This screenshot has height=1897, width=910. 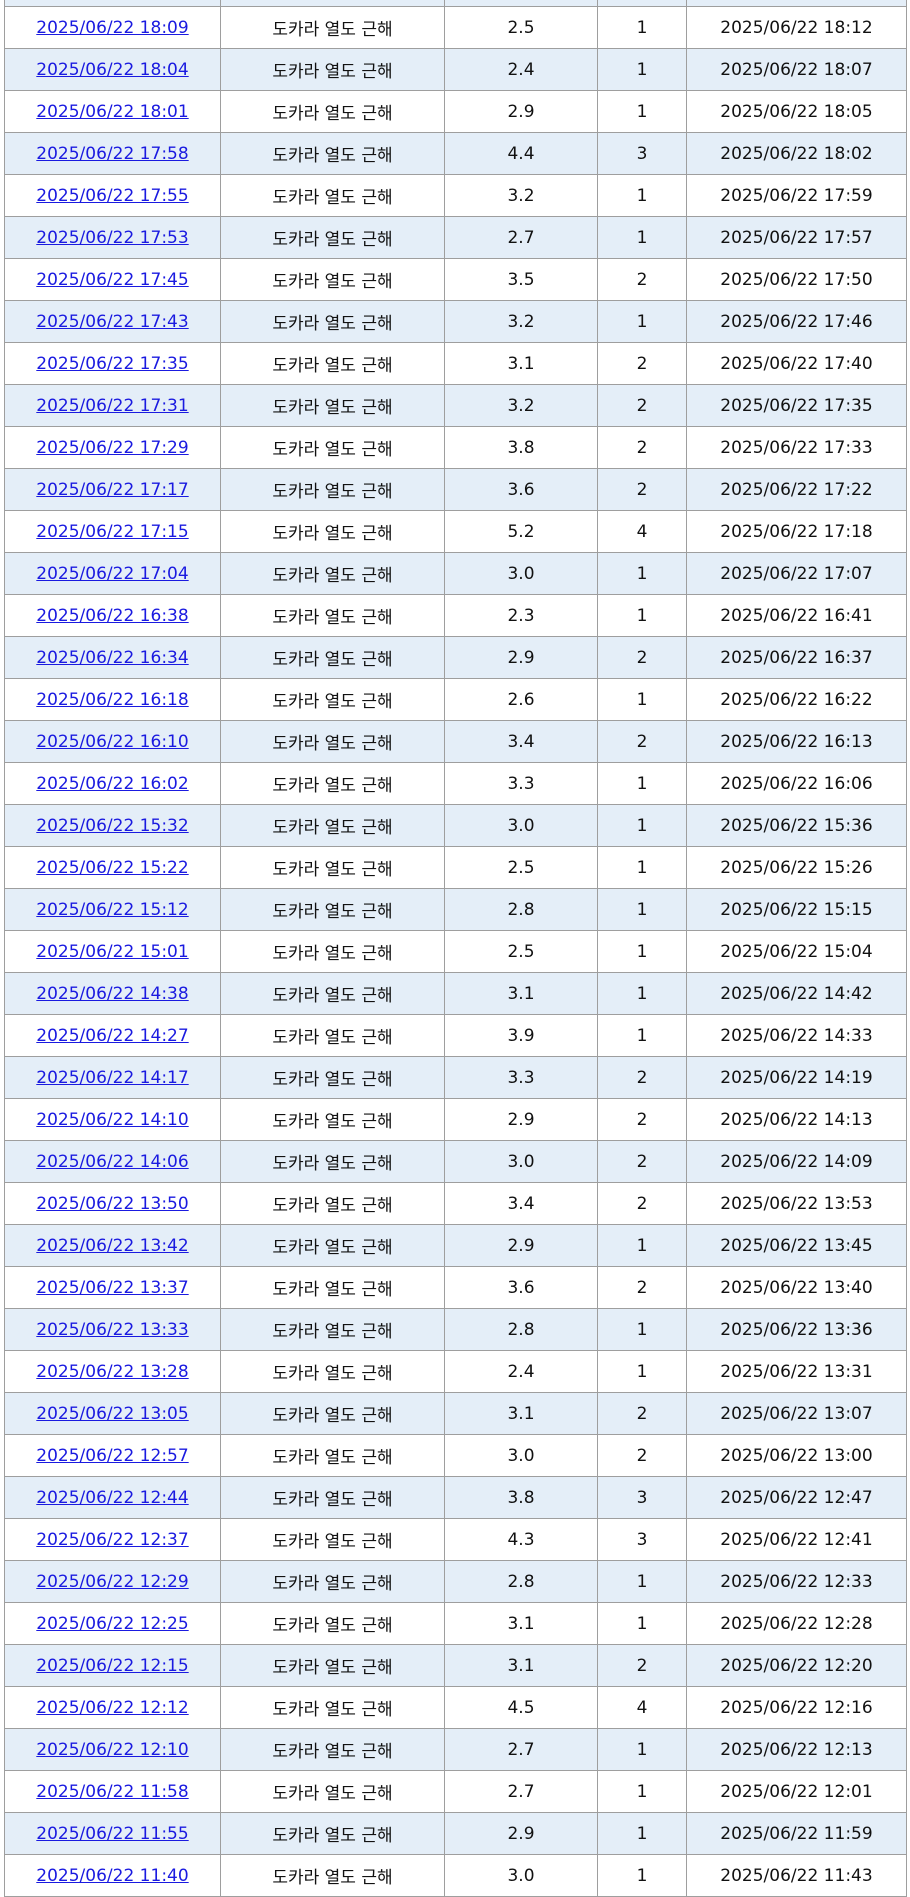 I want to click on origin-time-link: 2025/06/22 11:58, so click(x=112, y=1792).